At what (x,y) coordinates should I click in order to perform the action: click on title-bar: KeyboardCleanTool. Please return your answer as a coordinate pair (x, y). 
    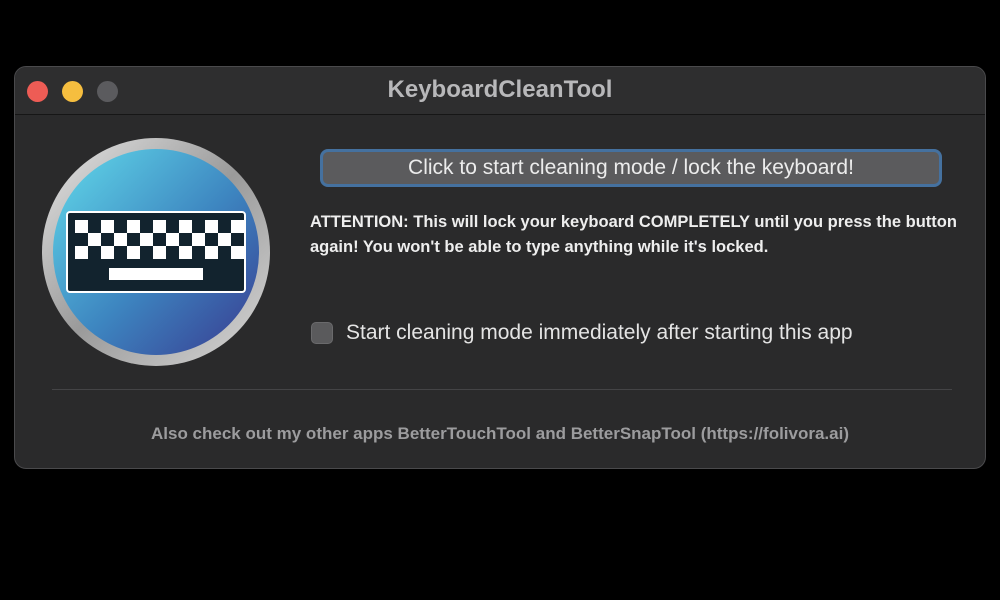
    Looking at the image, I should click on (500, 91).